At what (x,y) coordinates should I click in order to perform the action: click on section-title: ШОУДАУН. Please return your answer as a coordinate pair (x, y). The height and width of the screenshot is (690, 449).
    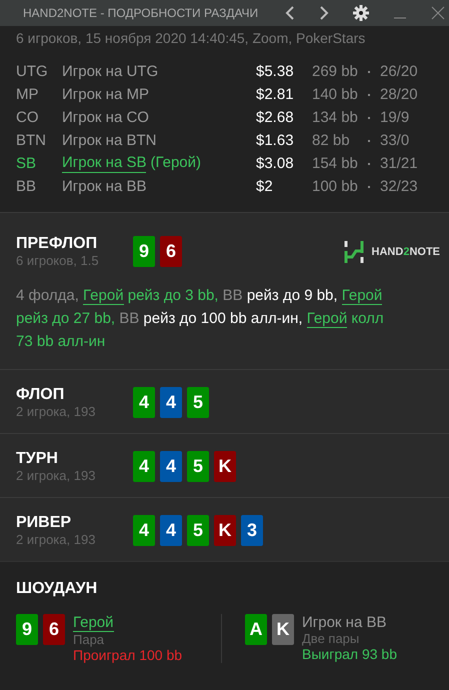
    Looking at the image, I should click on (57, 589).